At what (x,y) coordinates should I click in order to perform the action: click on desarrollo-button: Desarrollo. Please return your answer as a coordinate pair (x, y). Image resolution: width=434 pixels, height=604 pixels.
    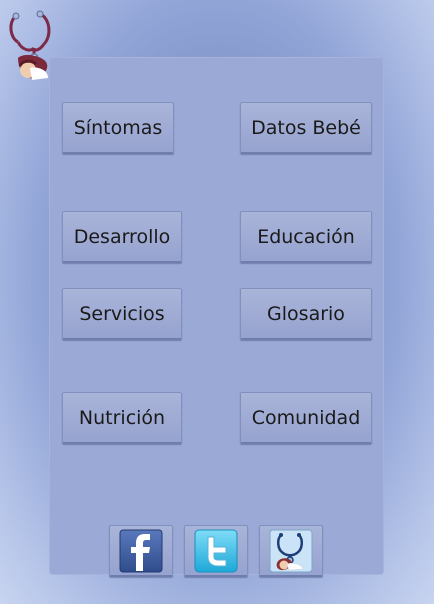
    Looking at the image, I should click on (122, 237).